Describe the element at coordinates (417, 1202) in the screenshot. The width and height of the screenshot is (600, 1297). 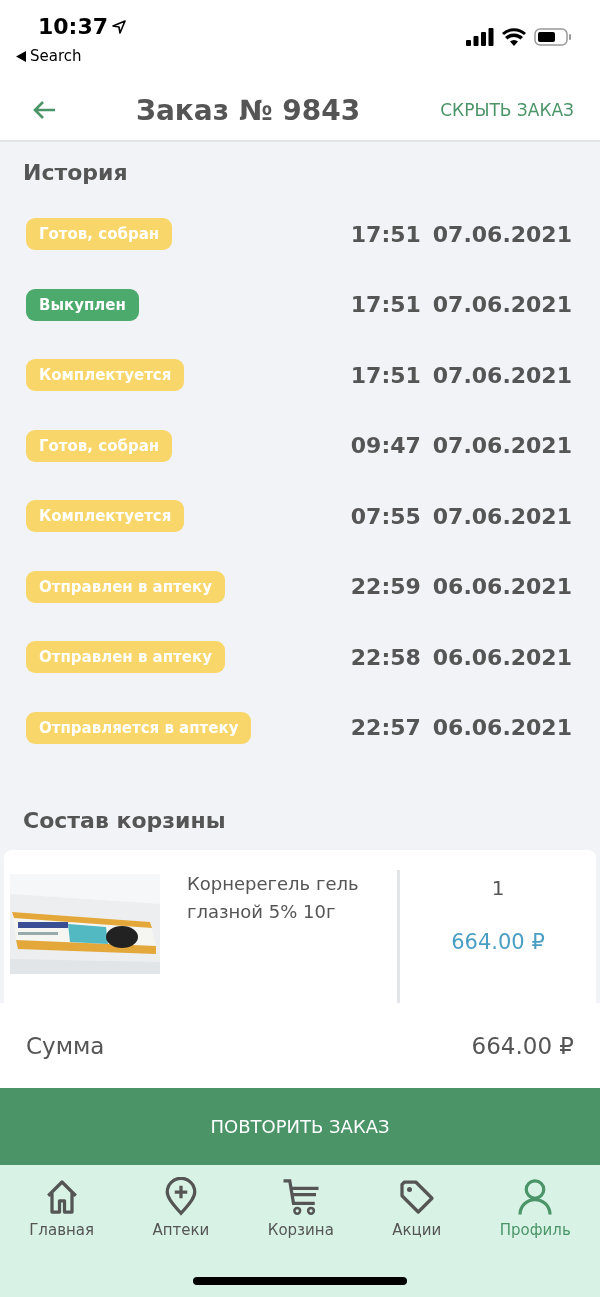
I see `tab-bar-item: Акции` at that location.